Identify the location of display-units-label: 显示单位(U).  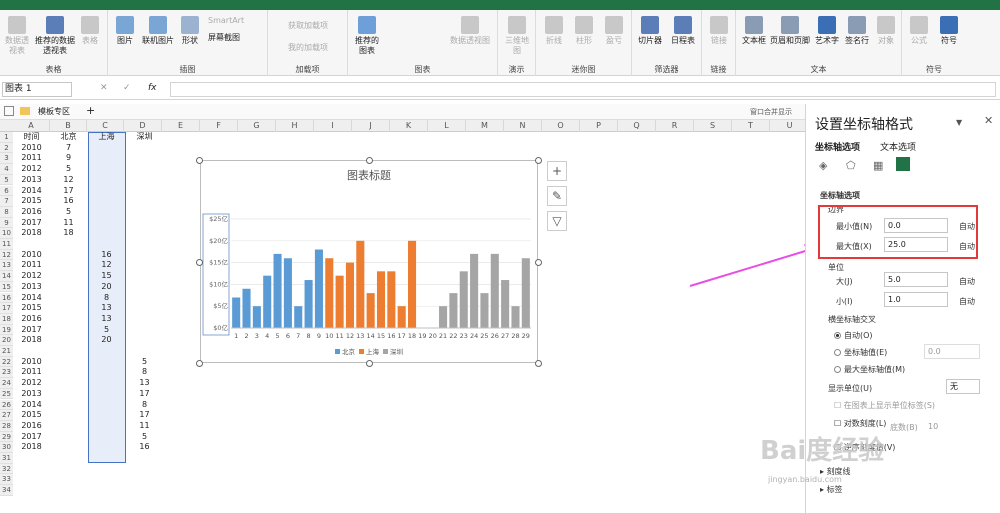
(850, 388).